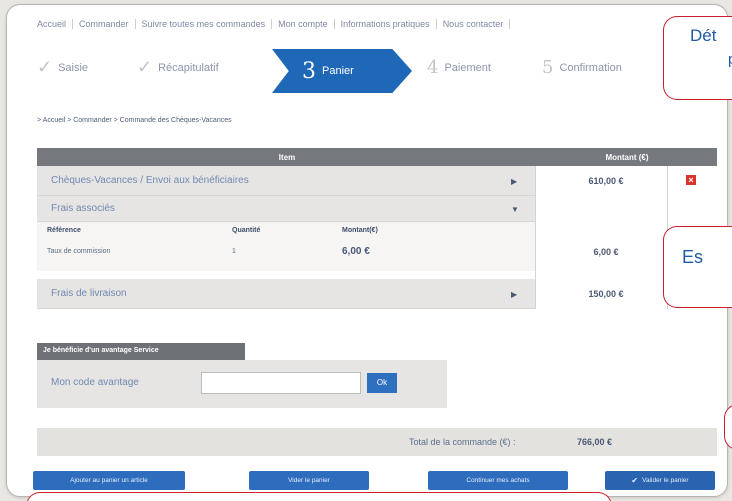 Image resolution: width=732 pixels, height=501 pixels. I want to click on collapse-arrow-icon: ▼, so click(515, 209).